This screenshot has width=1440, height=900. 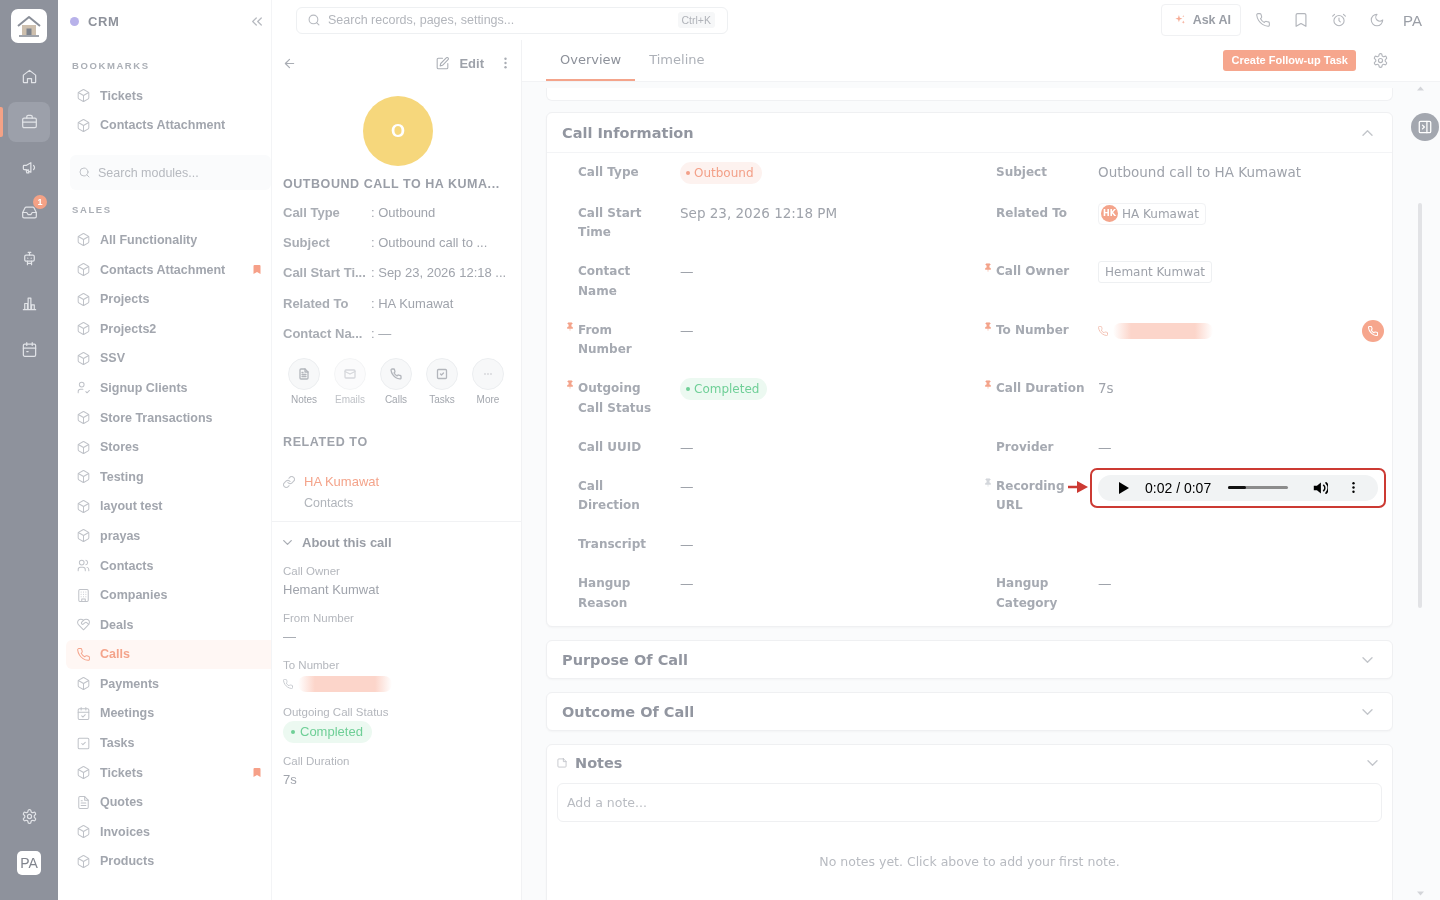 I want to click on phone-icon, so click(x=1263, y=20).